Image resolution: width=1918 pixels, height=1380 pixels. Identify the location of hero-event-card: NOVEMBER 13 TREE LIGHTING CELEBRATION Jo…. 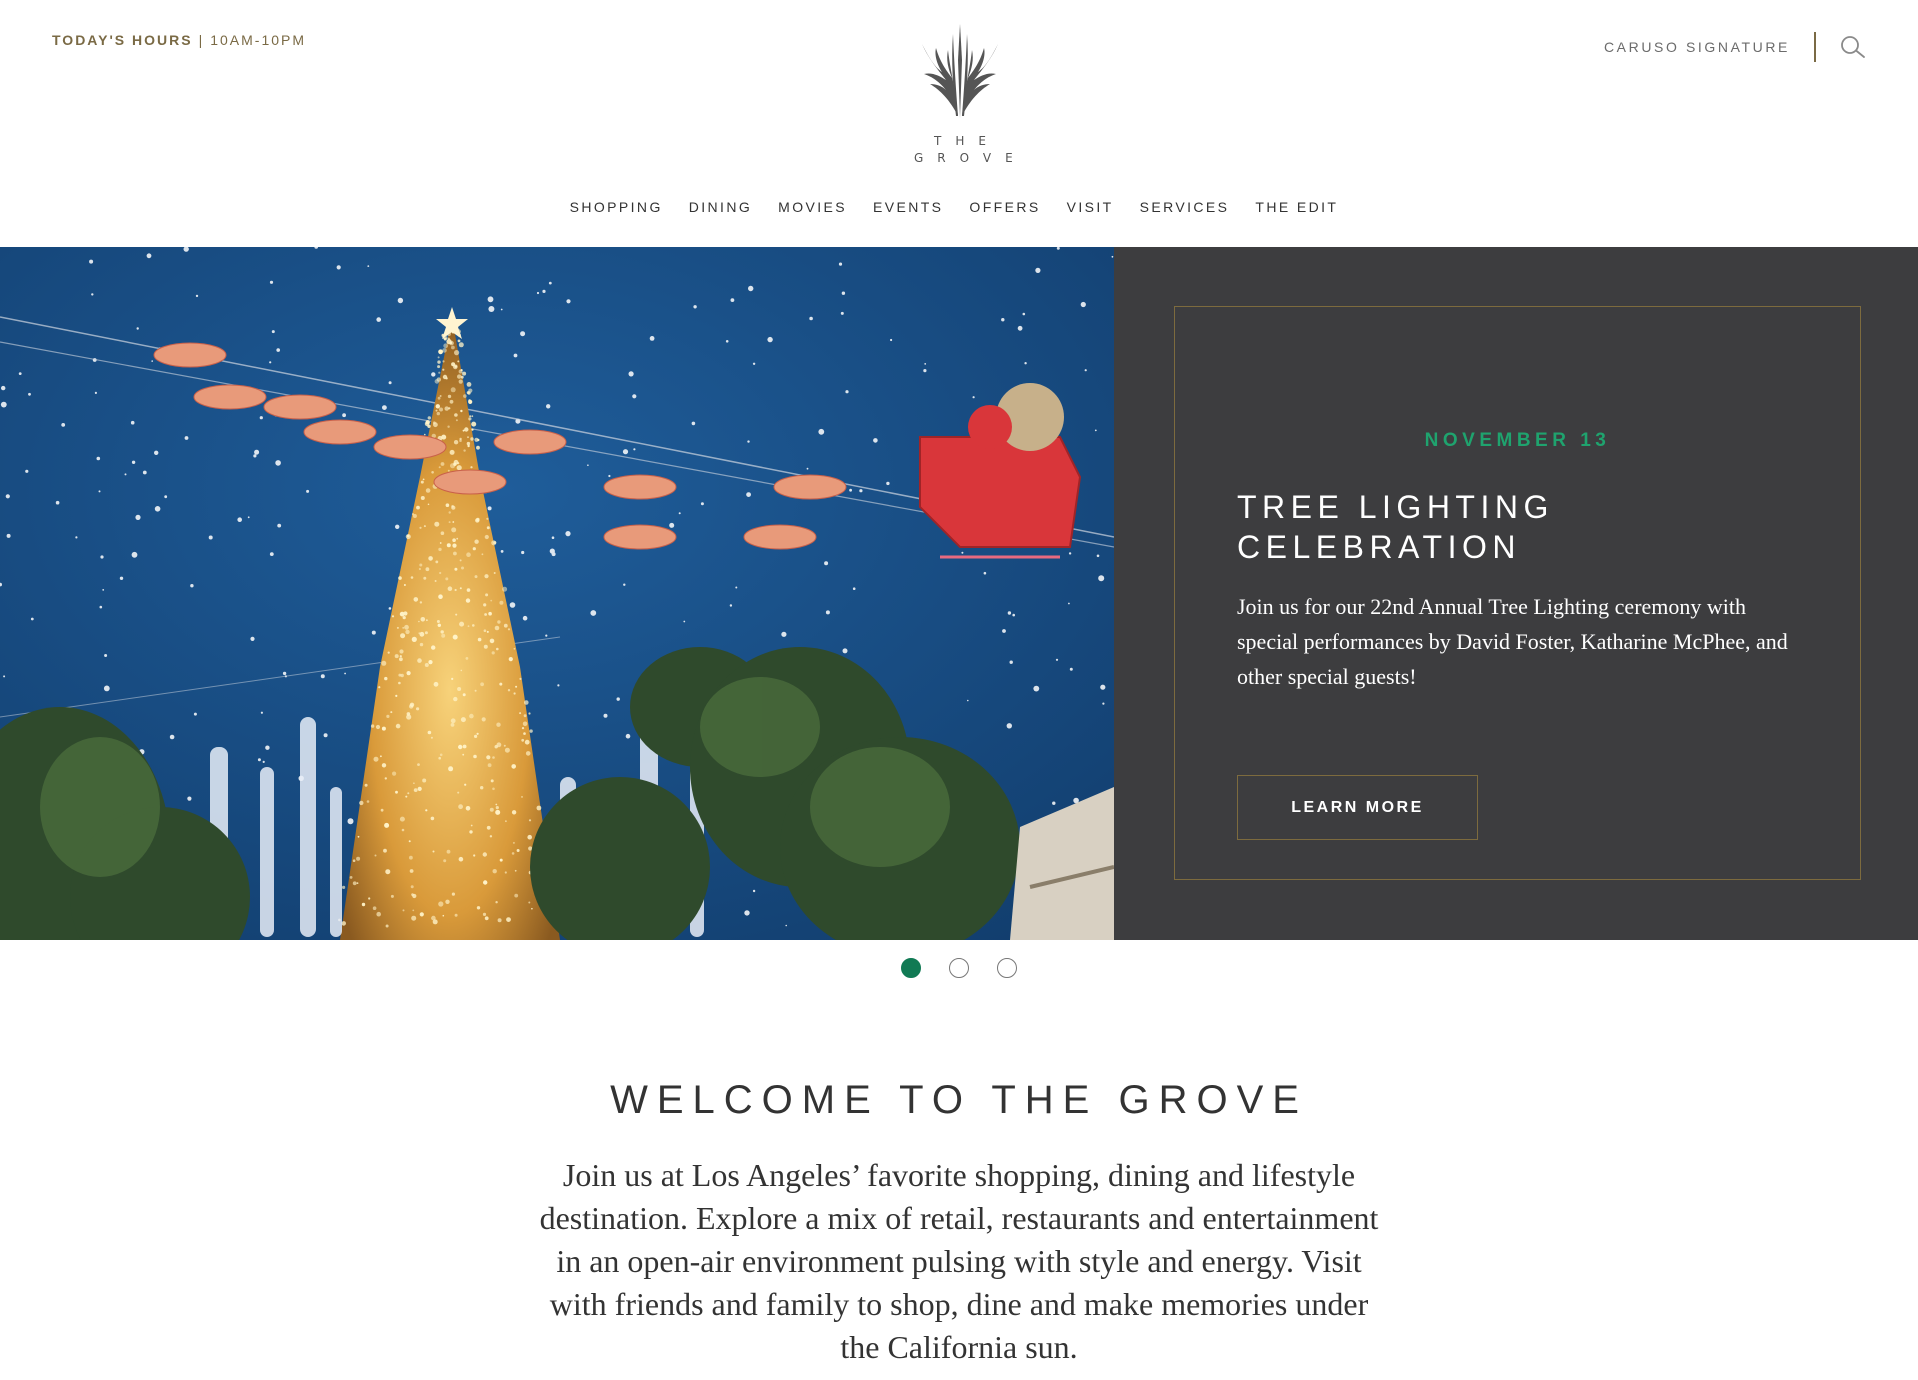
(1517, 593).